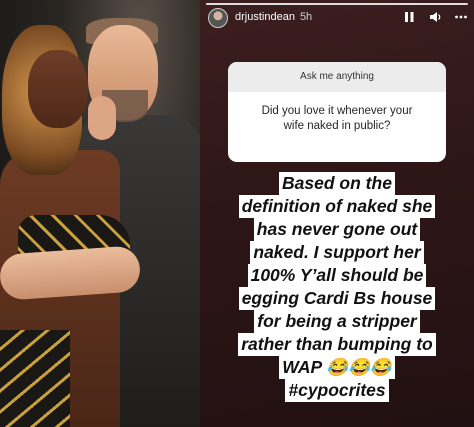 Image resolution: width=474 pixels, height=427 pixels. I want to click on man-arm, so click(71, 273).